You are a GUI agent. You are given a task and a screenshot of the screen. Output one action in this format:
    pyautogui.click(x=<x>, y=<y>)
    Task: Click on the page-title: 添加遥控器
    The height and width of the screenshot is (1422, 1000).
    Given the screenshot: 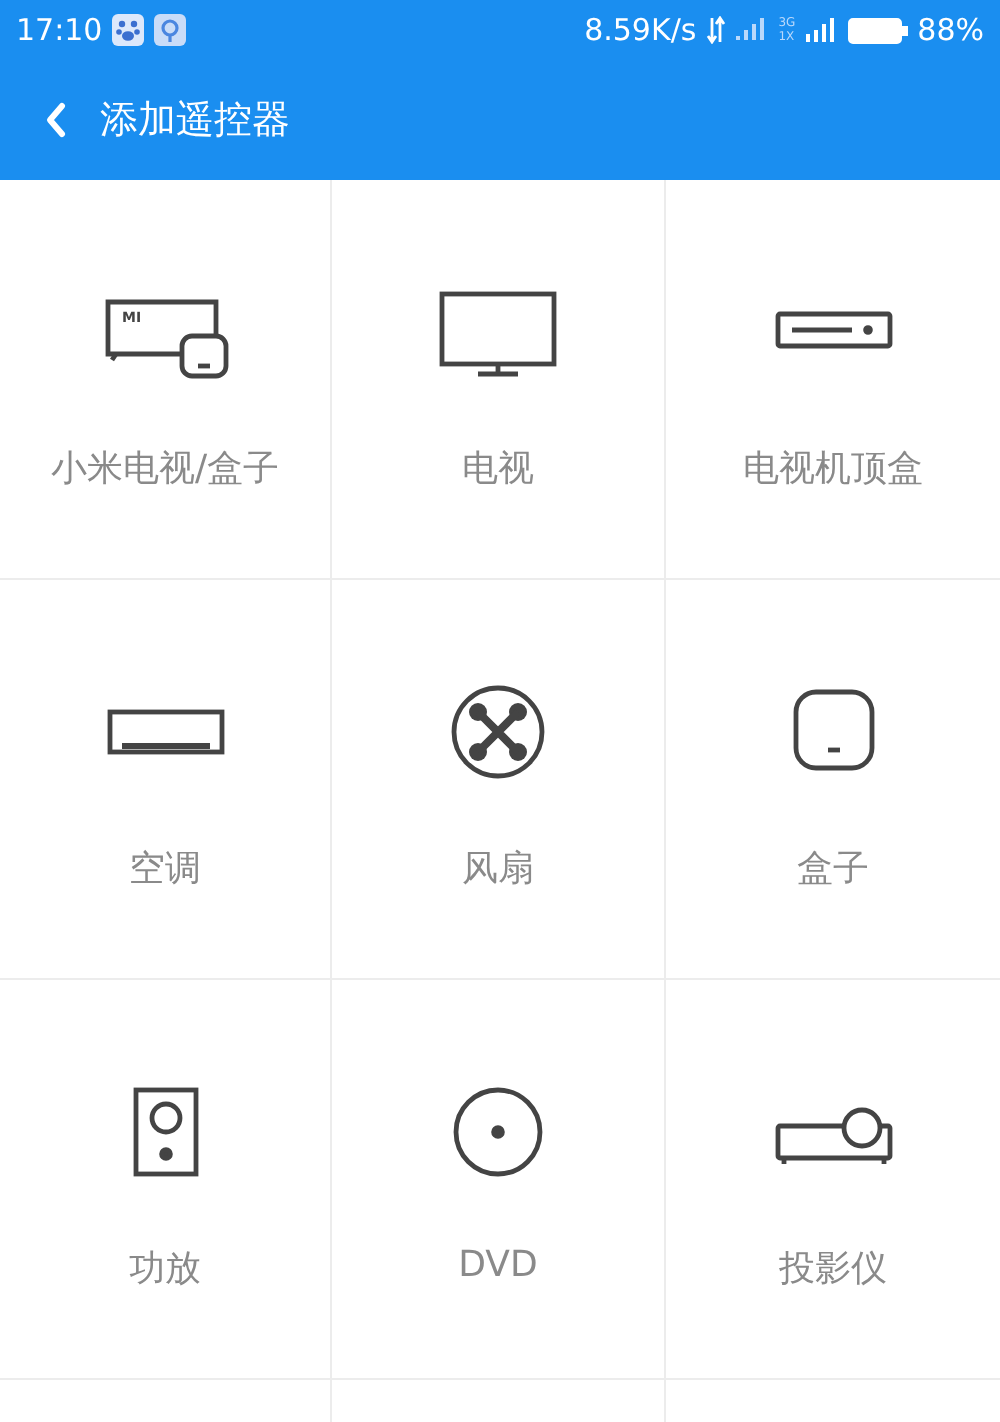 What is the action you would take?
    pyautogui.click(x=195, y=121)
    